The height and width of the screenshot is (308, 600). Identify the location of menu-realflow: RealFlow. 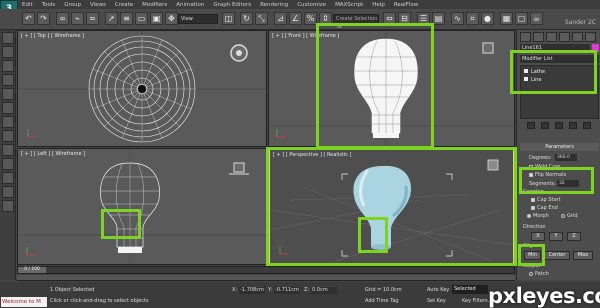
(406, 5).